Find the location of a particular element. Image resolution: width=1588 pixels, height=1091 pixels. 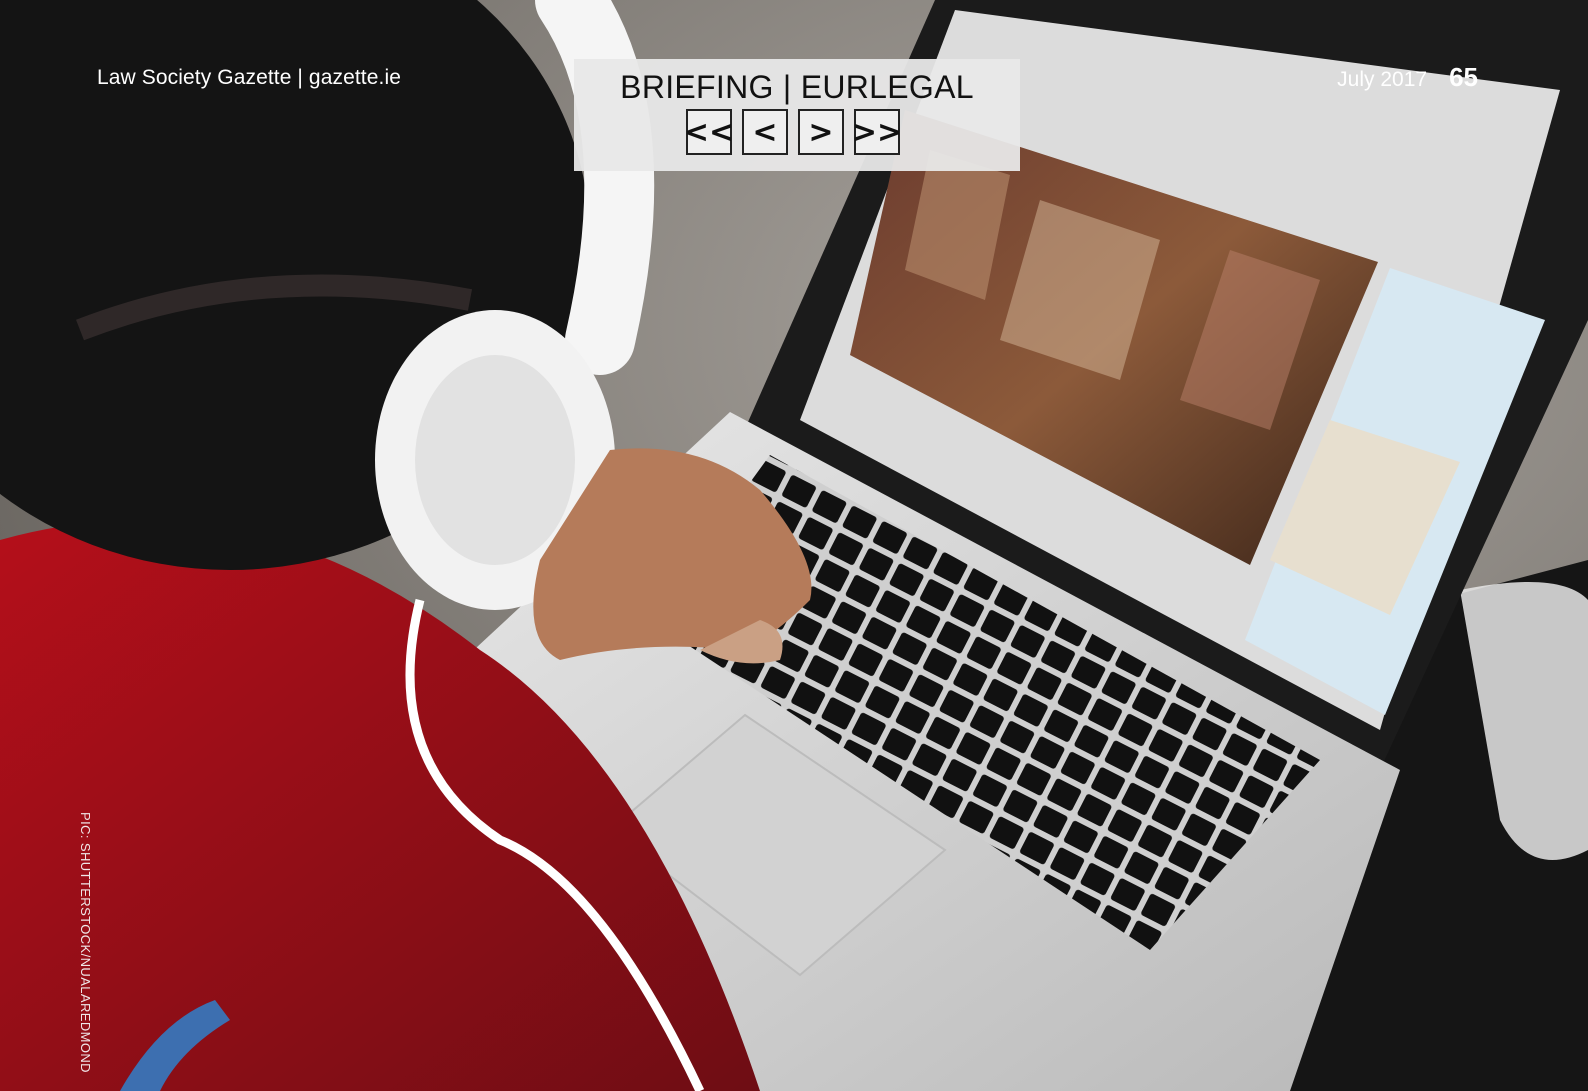

first-page-button: << is located at coordinates (709, 132).